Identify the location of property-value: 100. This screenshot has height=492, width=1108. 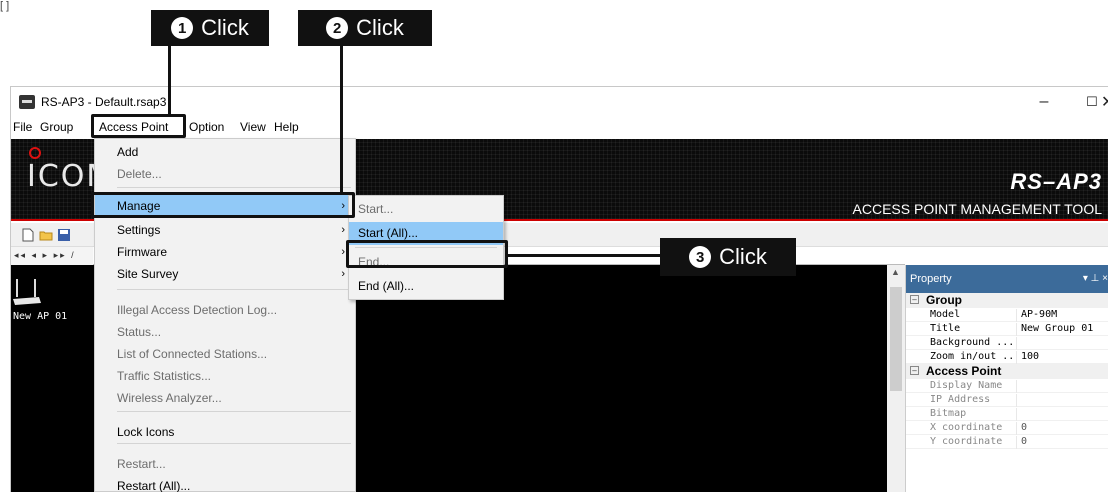
(1027, 357).